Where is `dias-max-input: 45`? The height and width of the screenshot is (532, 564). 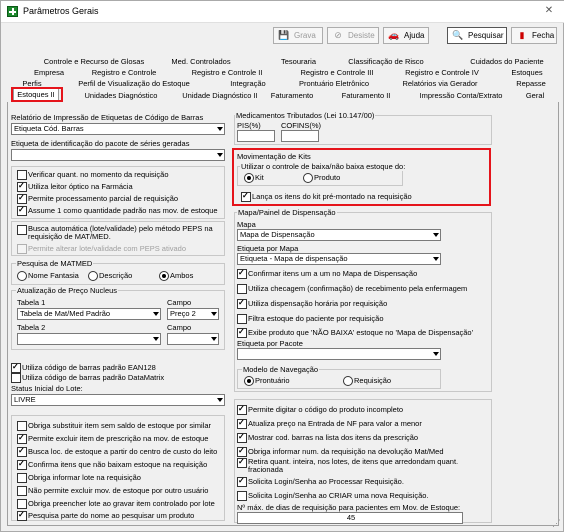
dias-max-input: 45 is located at coordinates (350, 518).